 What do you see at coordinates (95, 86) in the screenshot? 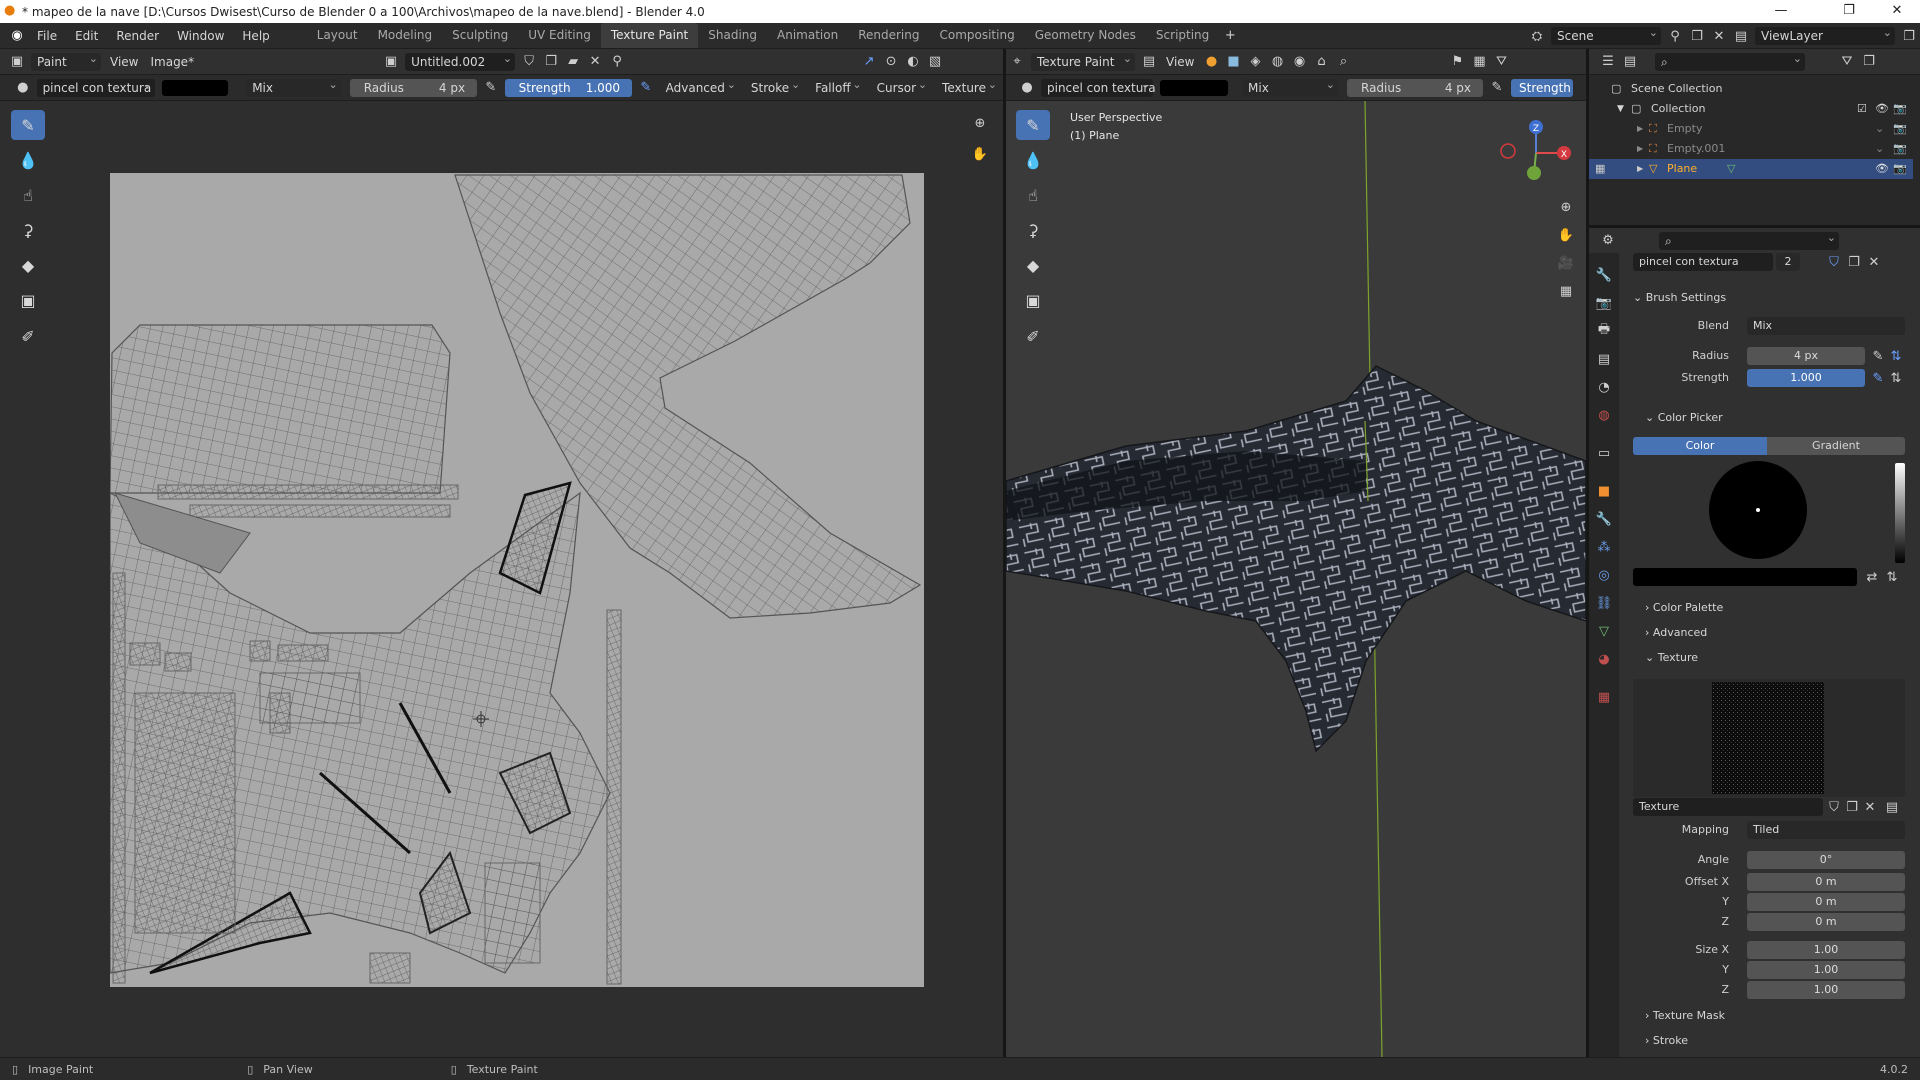
I see `brush-name-field: pincel con textura` at bounding box center [95, 86].